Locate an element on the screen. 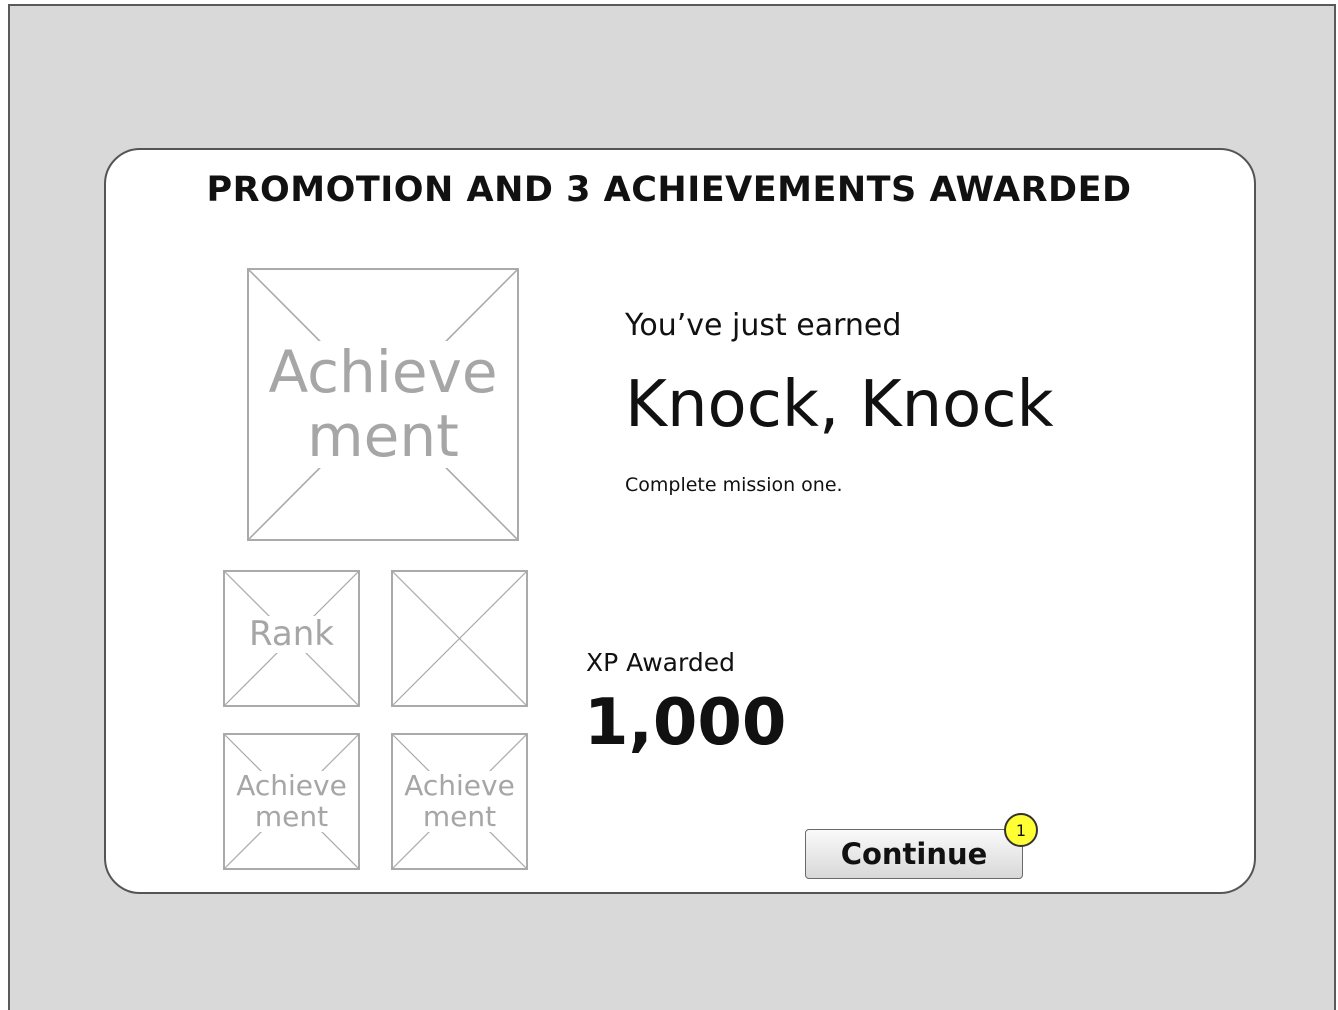 The image size is (1338, 1010). achievement-thumbnail-1: Achieve ment is located at coordinates (291, 801).